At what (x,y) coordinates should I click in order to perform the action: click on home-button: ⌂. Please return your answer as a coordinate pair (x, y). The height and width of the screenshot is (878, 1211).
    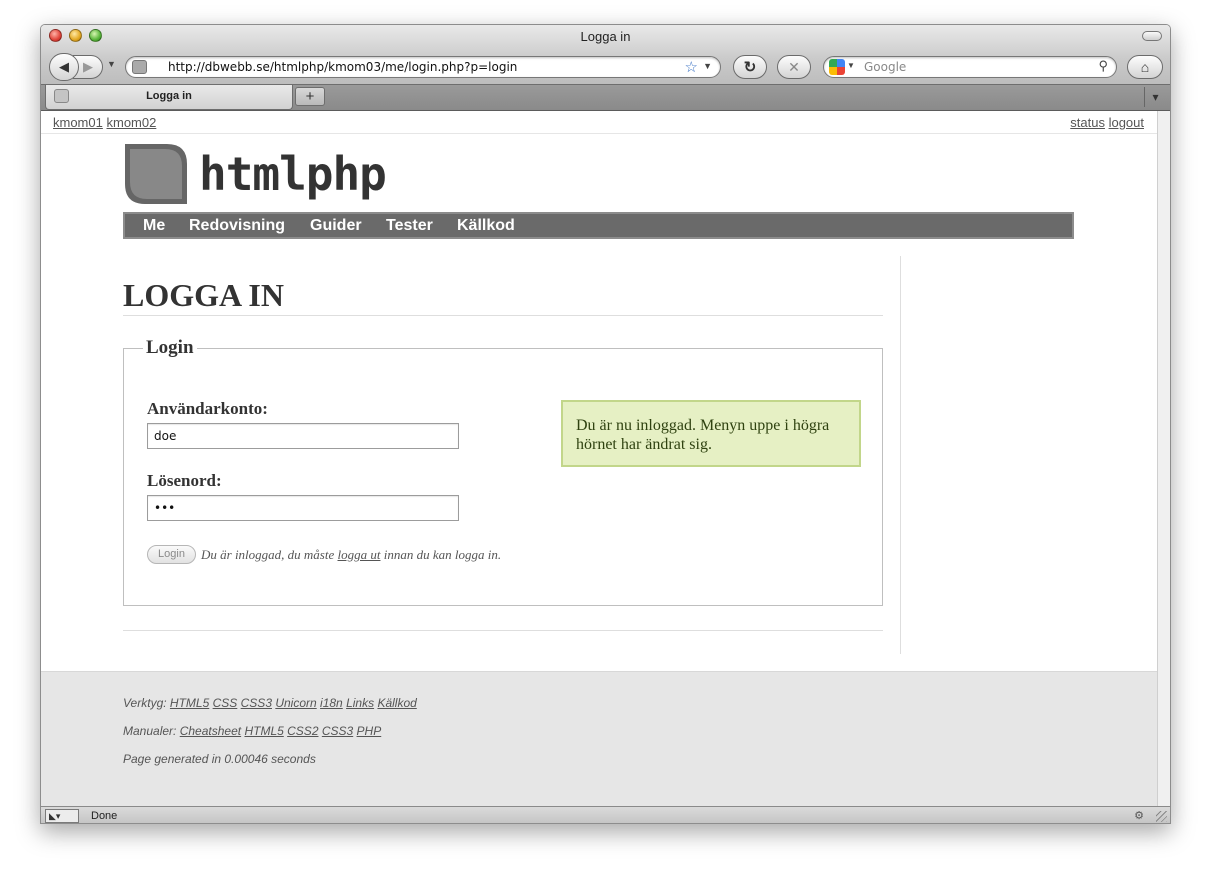
    Looking at the image, I should click on (1145, 67).